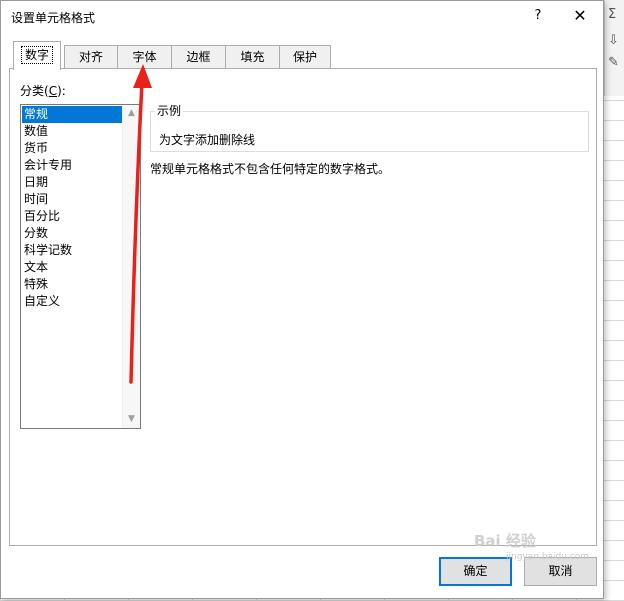 This screenshot has height=601, width=624. I want to click on chevron-up-icon: ▲, so click(131, 113).